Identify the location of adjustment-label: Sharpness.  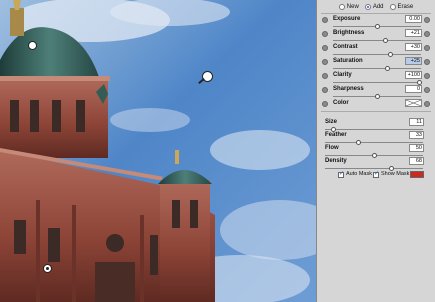
(348, 89).